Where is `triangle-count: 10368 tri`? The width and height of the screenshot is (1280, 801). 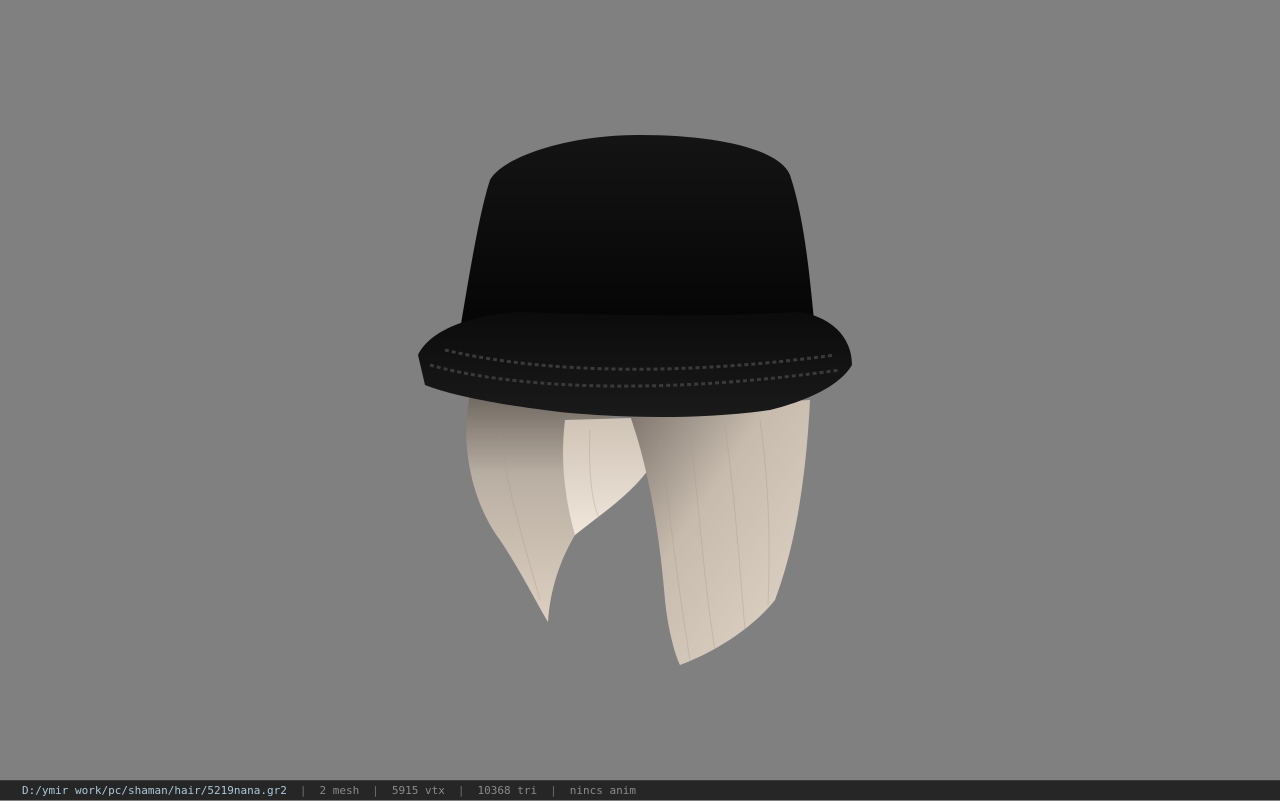 triangle-count: 10368 tri is located at coordinates (507, 790).